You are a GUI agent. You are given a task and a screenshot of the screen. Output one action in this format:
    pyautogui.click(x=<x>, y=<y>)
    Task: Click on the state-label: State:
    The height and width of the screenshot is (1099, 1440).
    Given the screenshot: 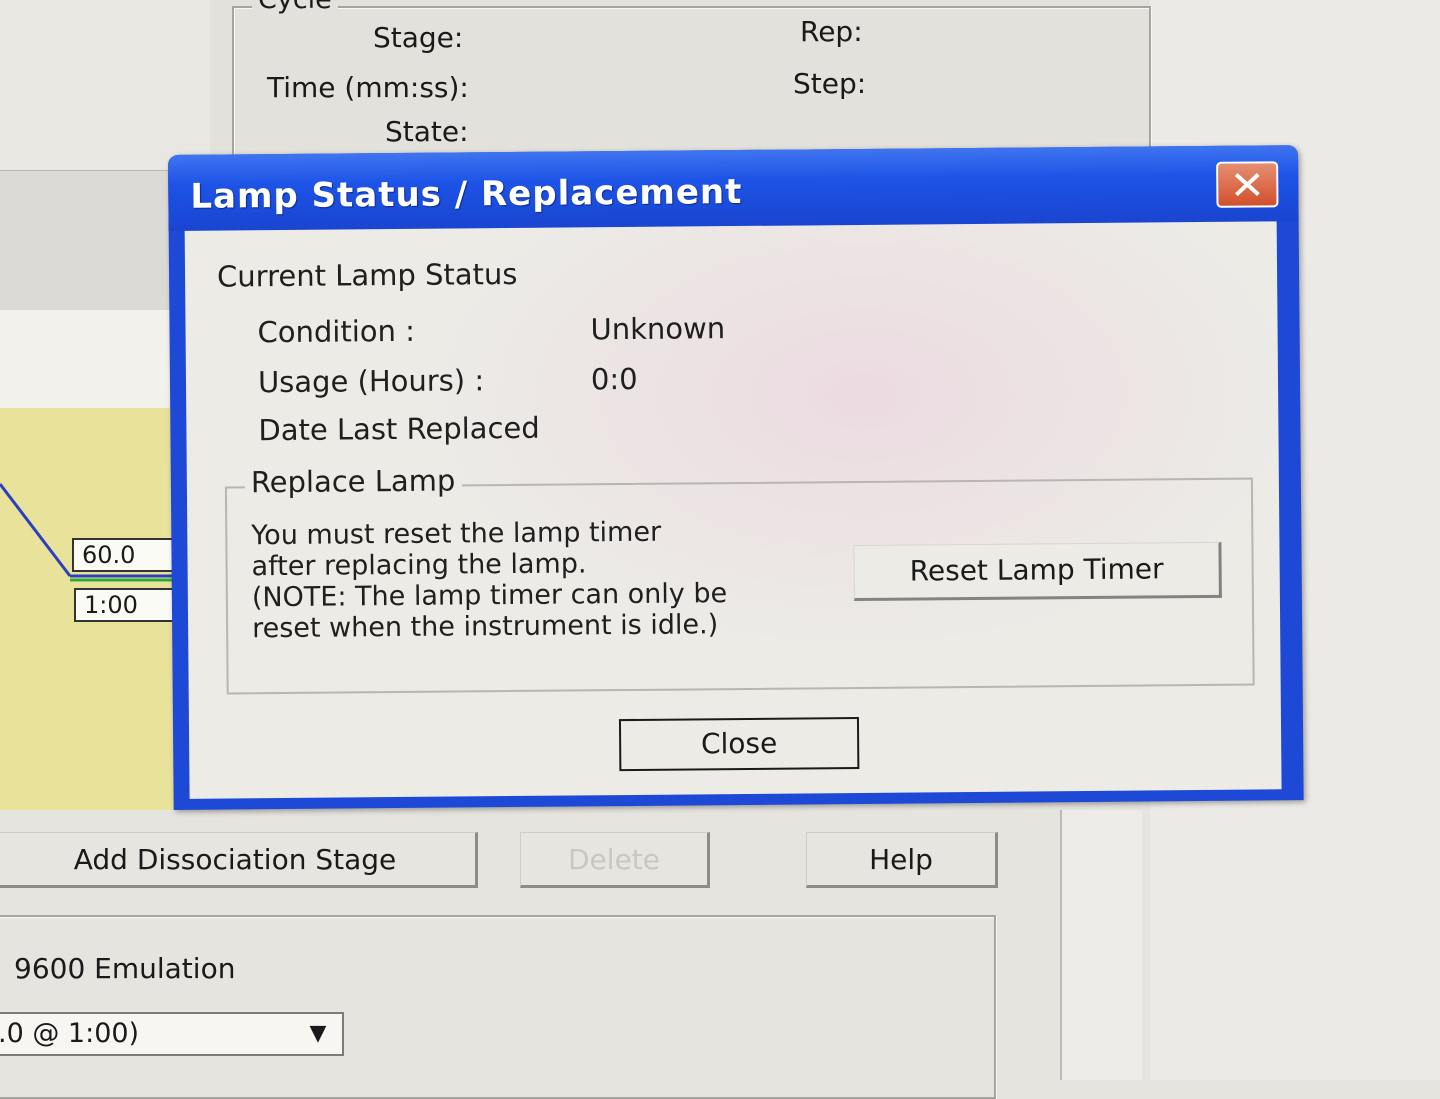 What is the action you would take?
    pyautogui.click(x=427, y=131)
    